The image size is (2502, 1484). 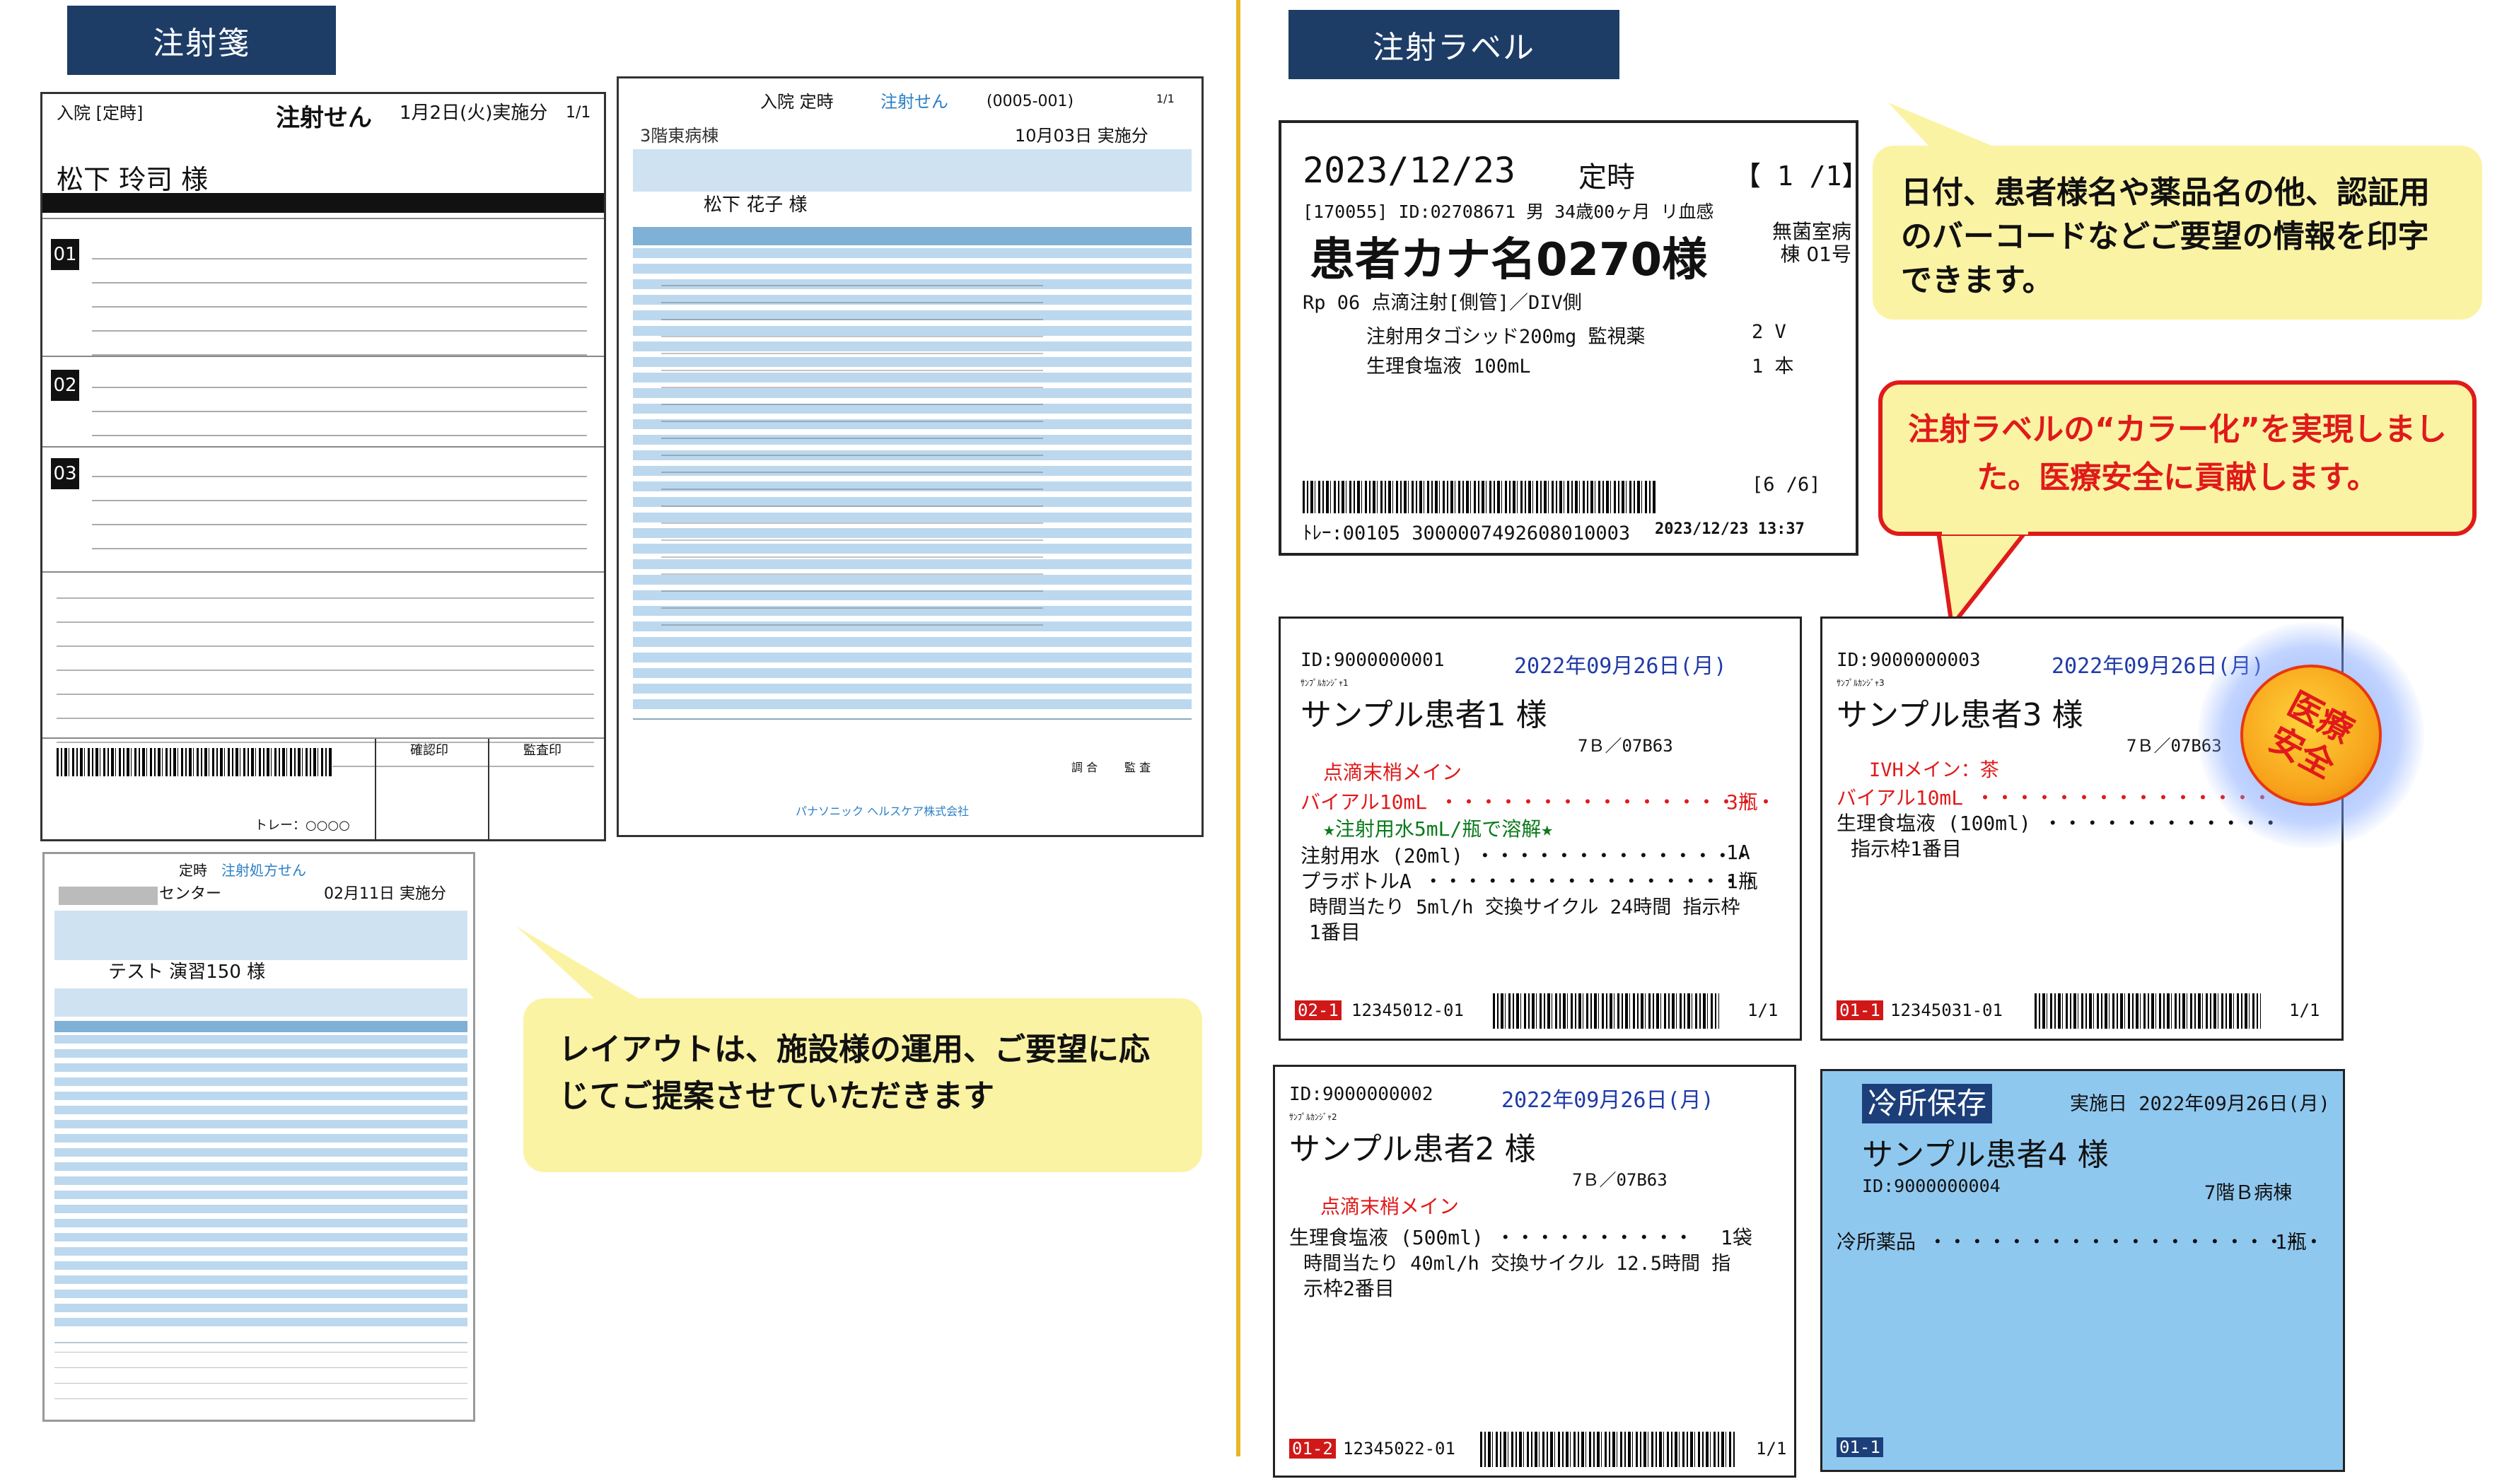 What do you see at coordinates (194, 762) in the screenshot?
I see `rx1-barcode` at bounding box center [194, 762].